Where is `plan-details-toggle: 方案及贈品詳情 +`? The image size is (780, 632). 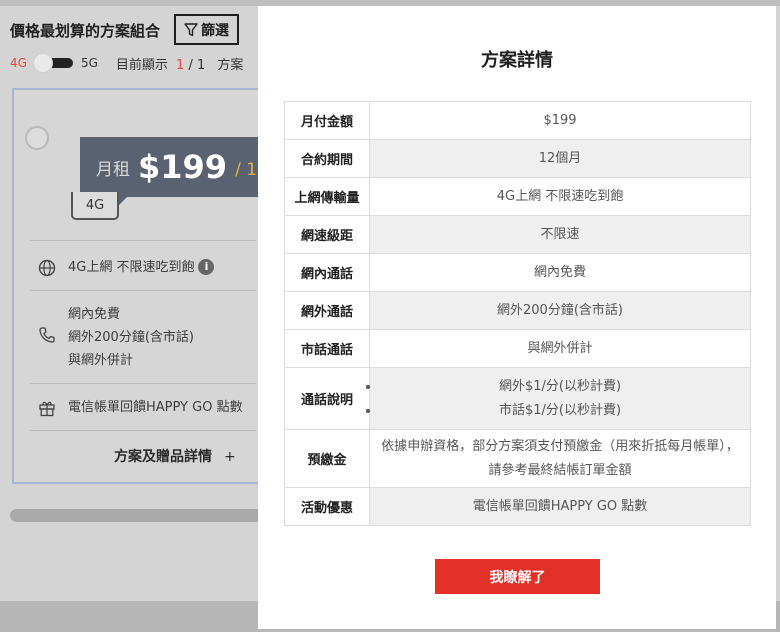 plan-details-toggle: 方案及贈品詳情 + is located at coordinates (175, 456).